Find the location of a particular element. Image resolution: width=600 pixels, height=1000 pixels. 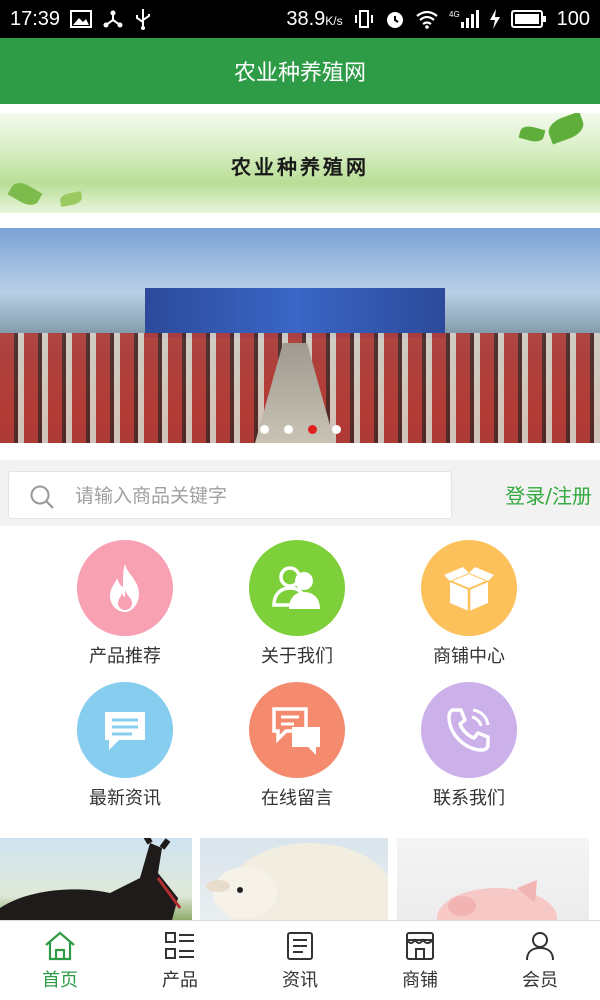

phone-icon is located at coordinates (468, 730).